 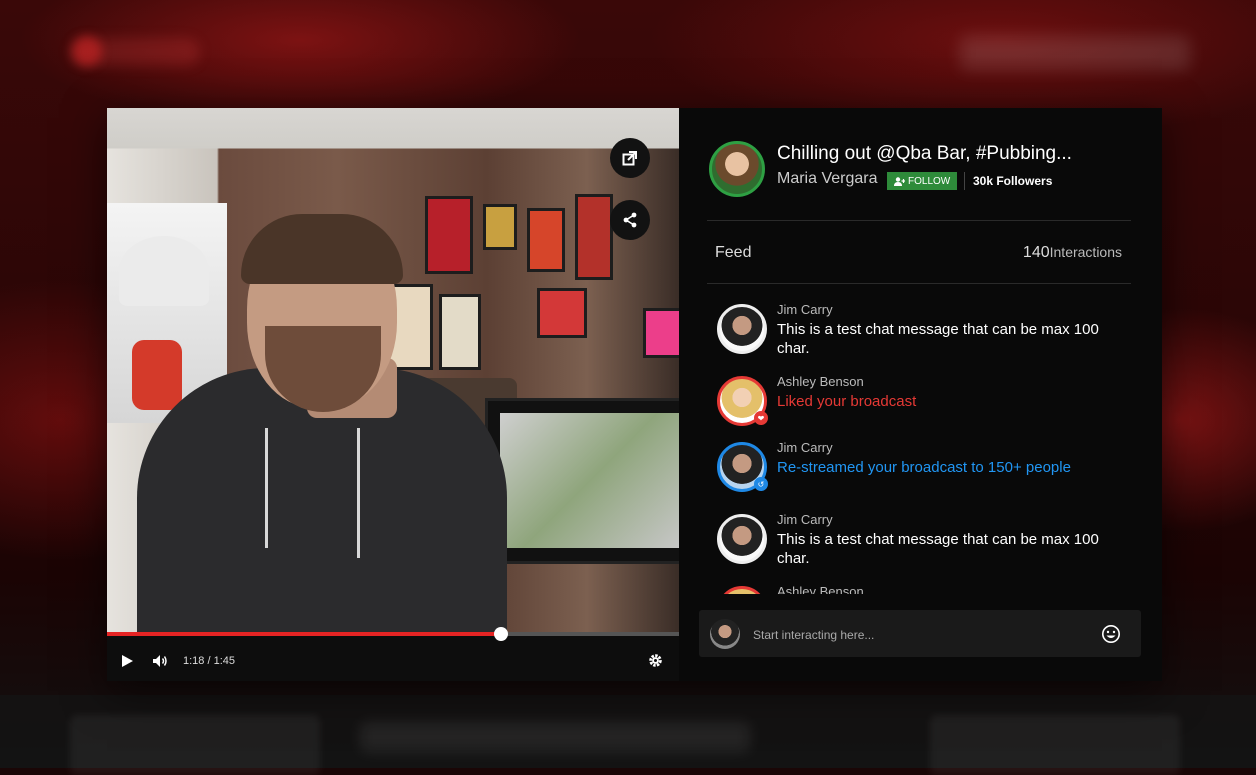 I want to click on video-scene-monitor, so click(x=582, y=481).